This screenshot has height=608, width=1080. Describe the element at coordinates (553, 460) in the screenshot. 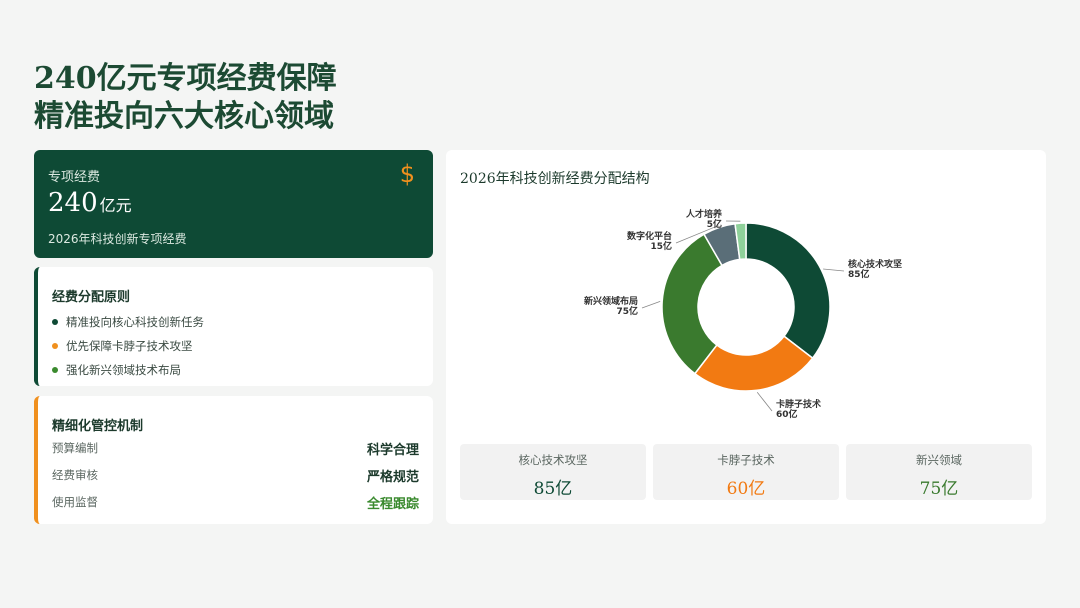

I see `stat-label: 核心技术攻坚` at that location.